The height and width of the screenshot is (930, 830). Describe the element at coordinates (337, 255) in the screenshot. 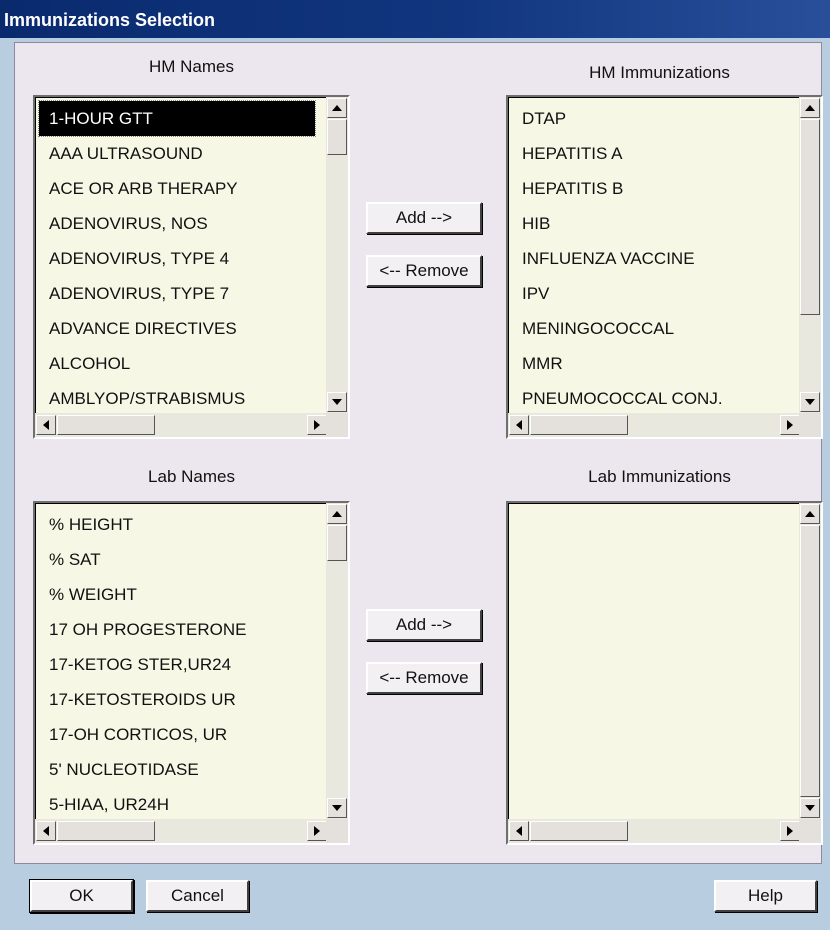

I see `hm-names-vertical-scrollbar` at that location.